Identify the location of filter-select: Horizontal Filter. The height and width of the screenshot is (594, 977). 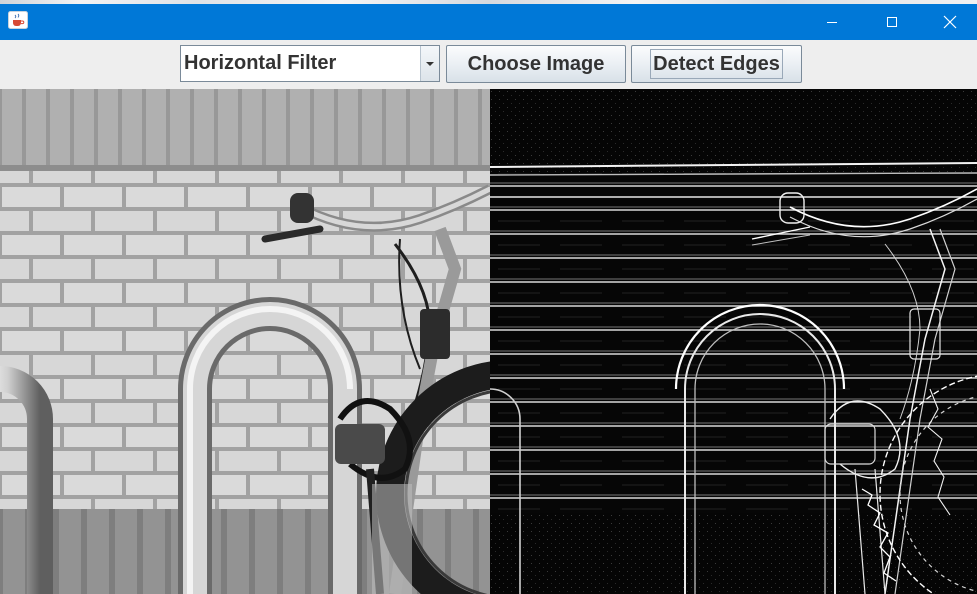
(310, 63).